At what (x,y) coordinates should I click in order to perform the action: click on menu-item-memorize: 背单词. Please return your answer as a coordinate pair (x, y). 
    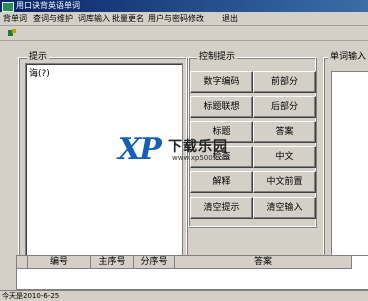
    Looking at the image, I should click on (15, 18).